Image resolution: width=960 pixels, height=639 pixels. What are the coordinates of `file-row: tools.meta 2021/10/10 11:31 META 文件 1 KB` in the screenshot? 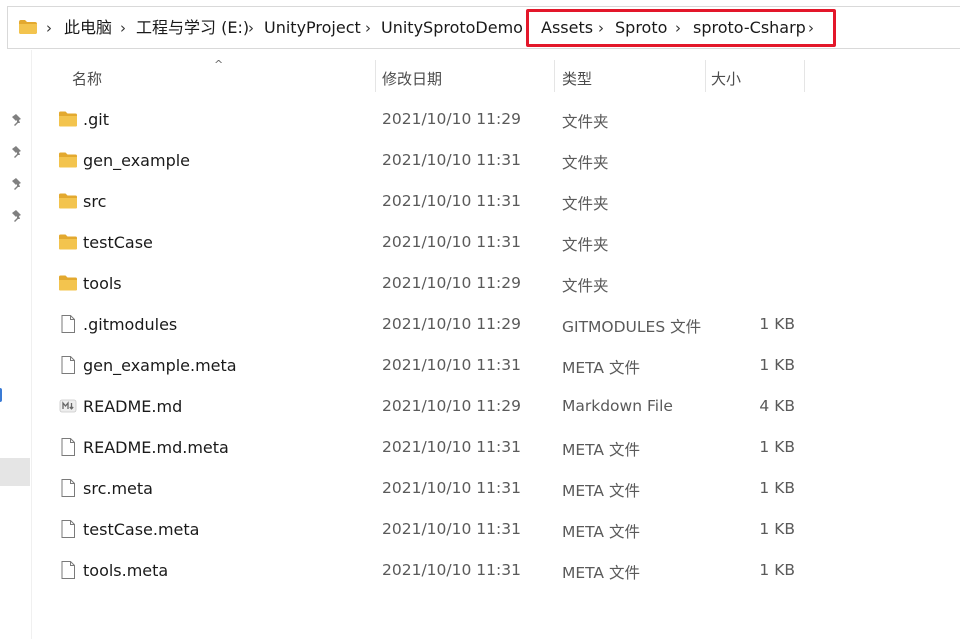 It's located at (500, 570).